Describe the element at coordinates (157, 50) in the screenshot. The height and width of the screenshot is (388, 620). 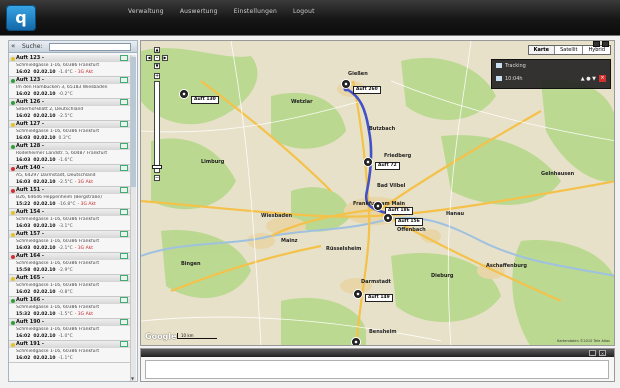
I see `pan-up-icon: ▲` at that location.